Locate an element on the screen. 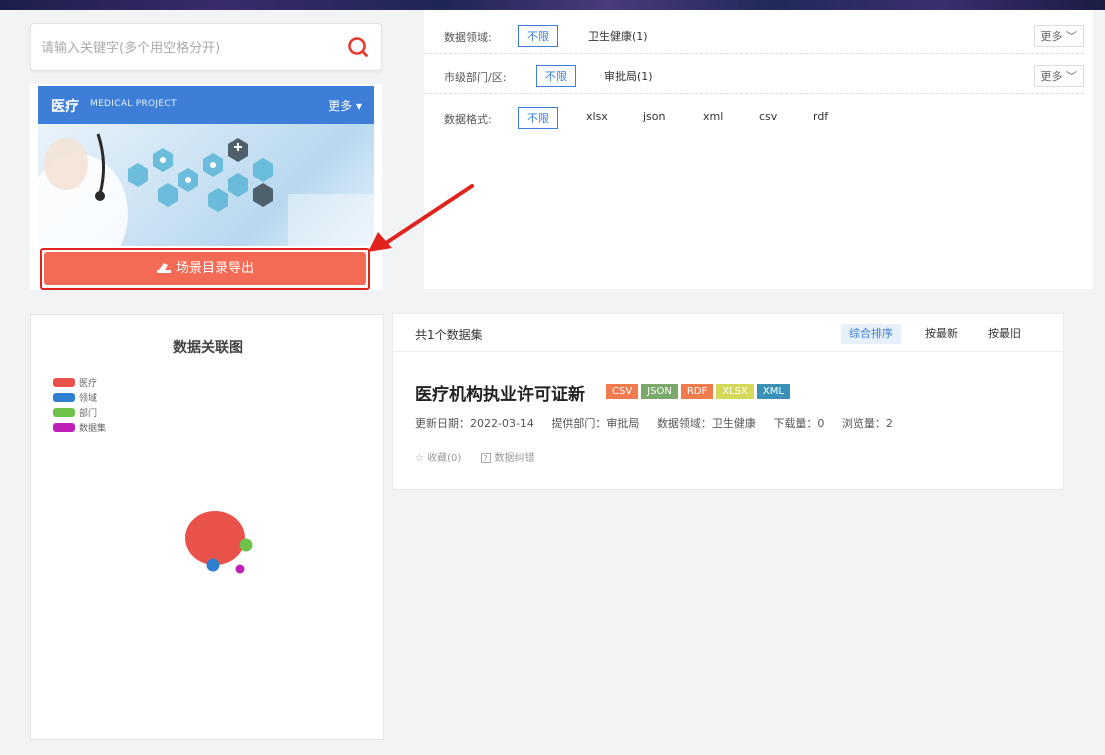 The image size is (1105, 755). meta-downloads: 下载量：0 is located at coordinates (799, 423).